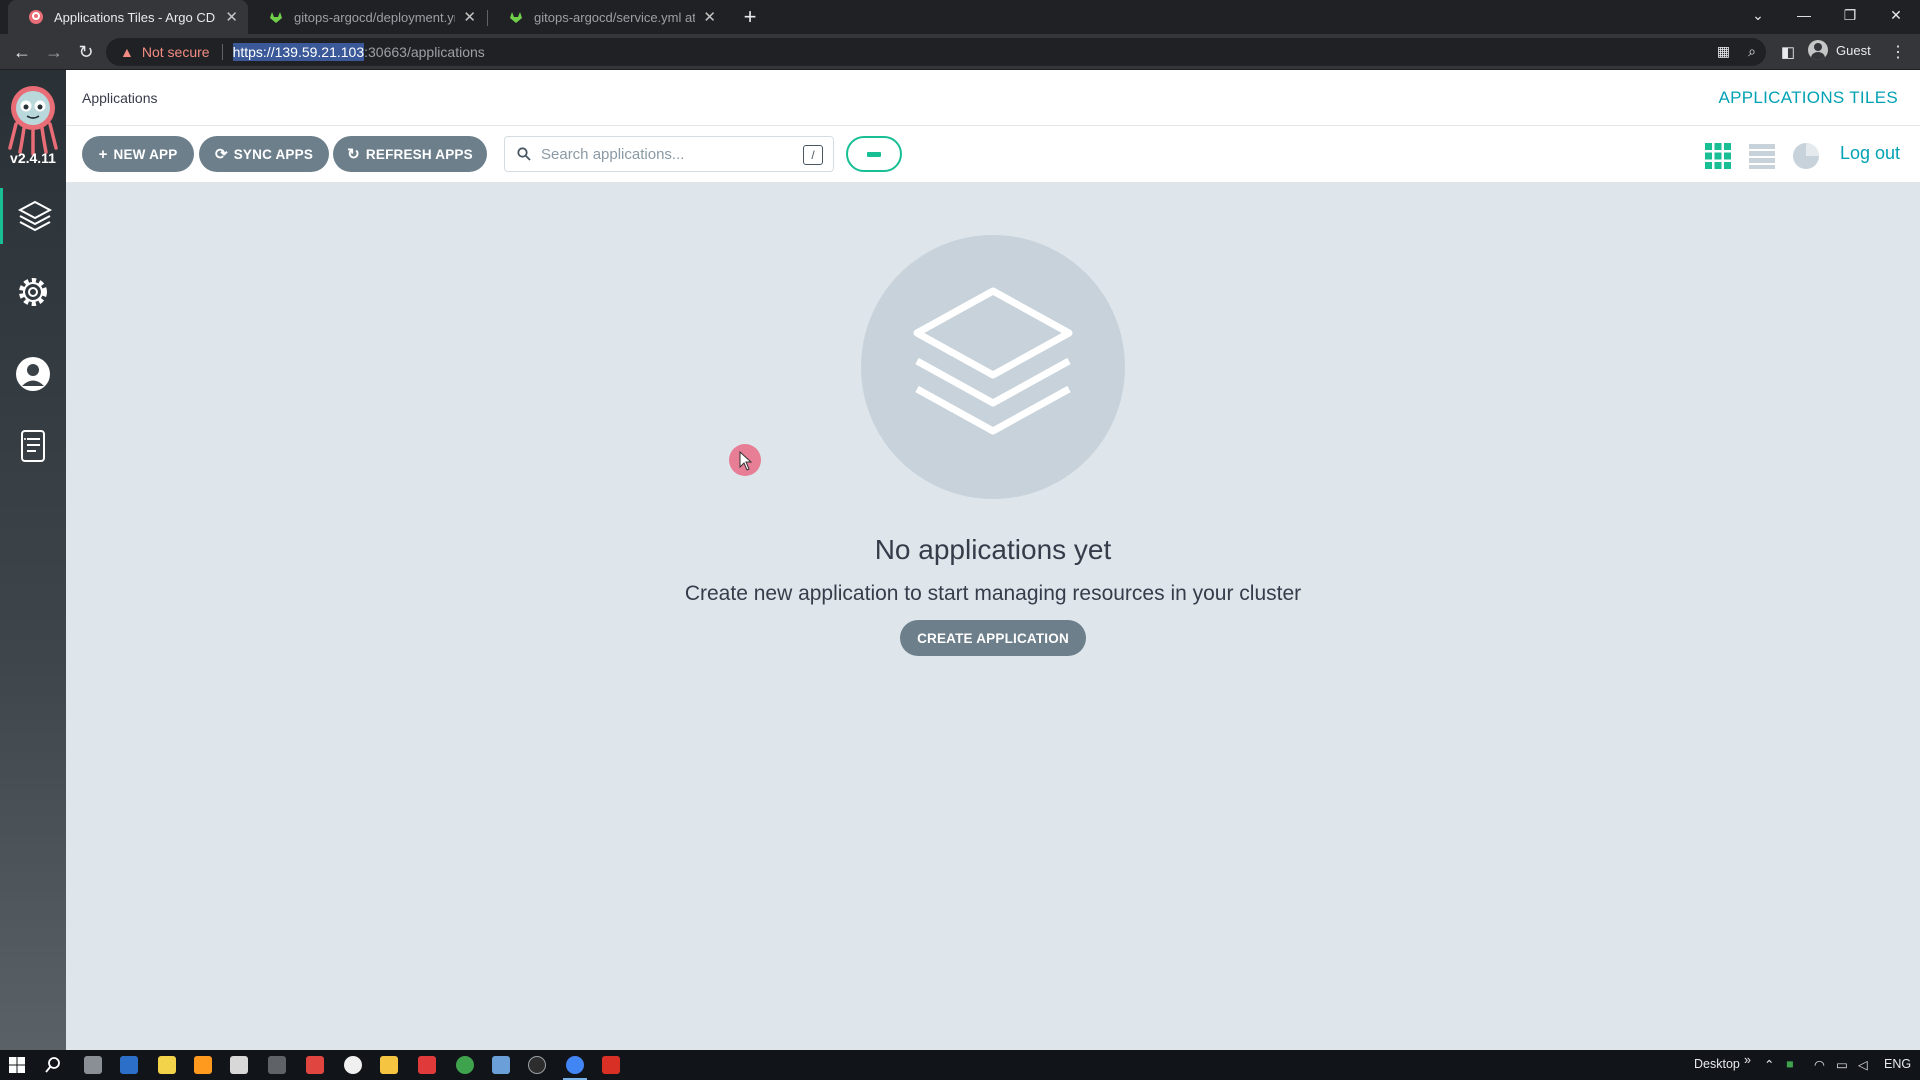 The width and height of the screenshot is (1920, 1080). Describe the element at coordinates (375, 17) in the screenshot. I see `browser-tab-title: gitops-argocd/deployment.yml a` at that location.